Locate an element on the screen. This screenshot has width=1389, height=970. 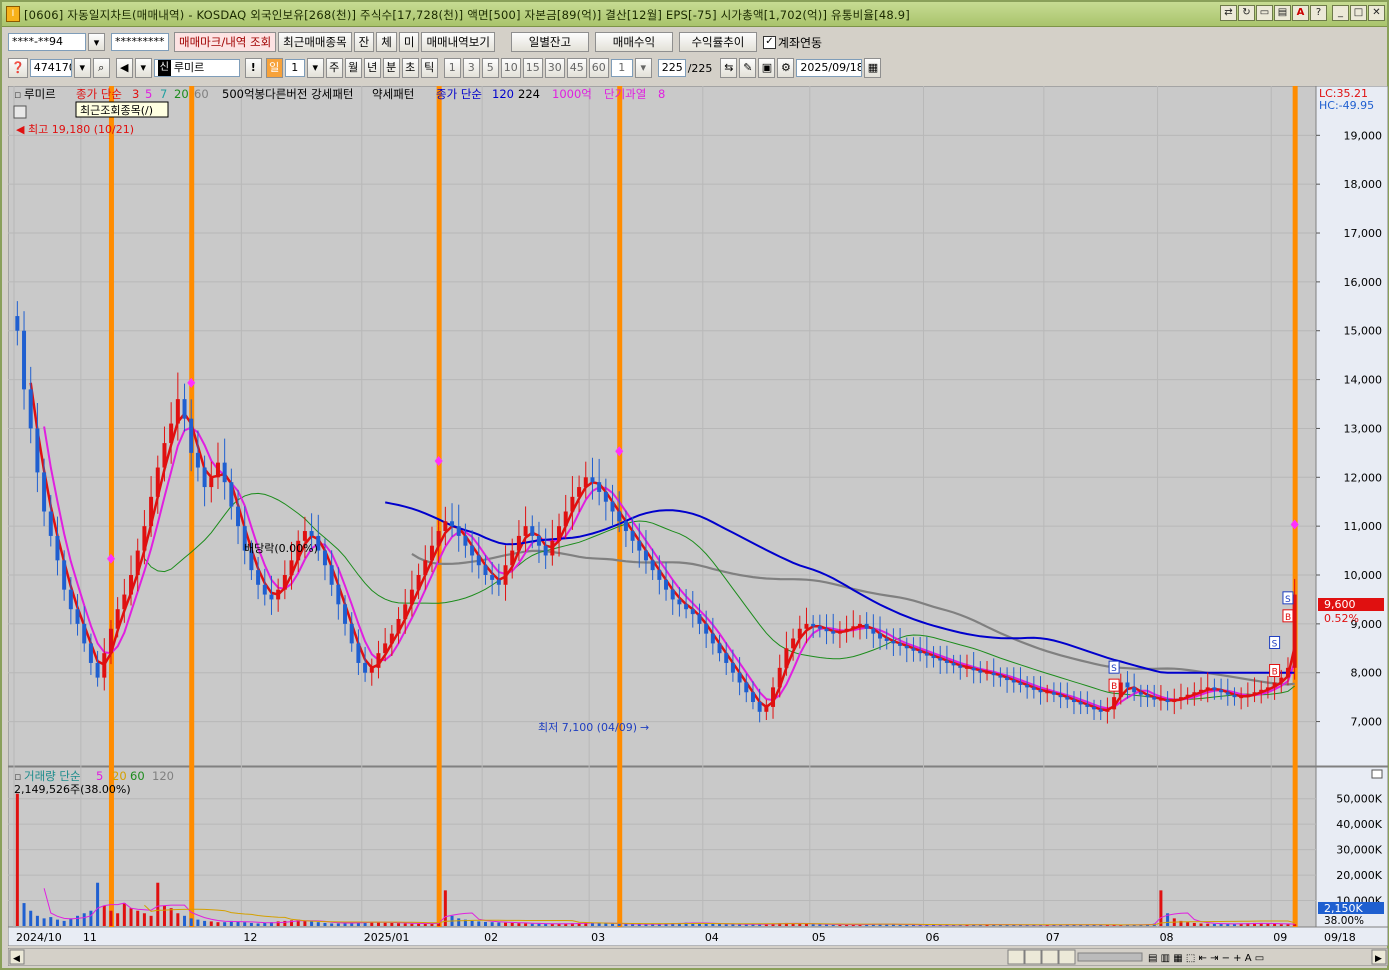
checkbox-check-icon: ✓ is located at coordinates (769, 42).